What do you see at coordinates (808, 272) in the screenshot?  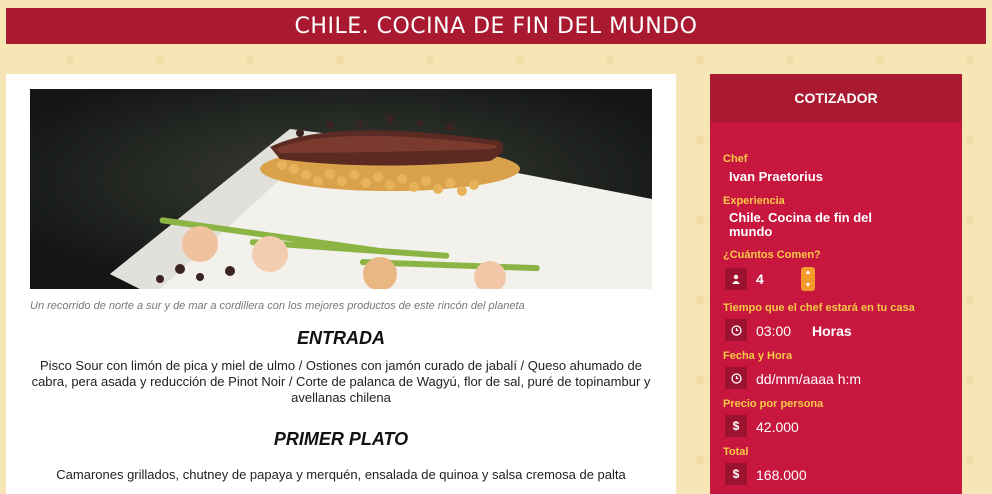 I see `chevron-up-icon: ▲` at bounding box center [808, 272].